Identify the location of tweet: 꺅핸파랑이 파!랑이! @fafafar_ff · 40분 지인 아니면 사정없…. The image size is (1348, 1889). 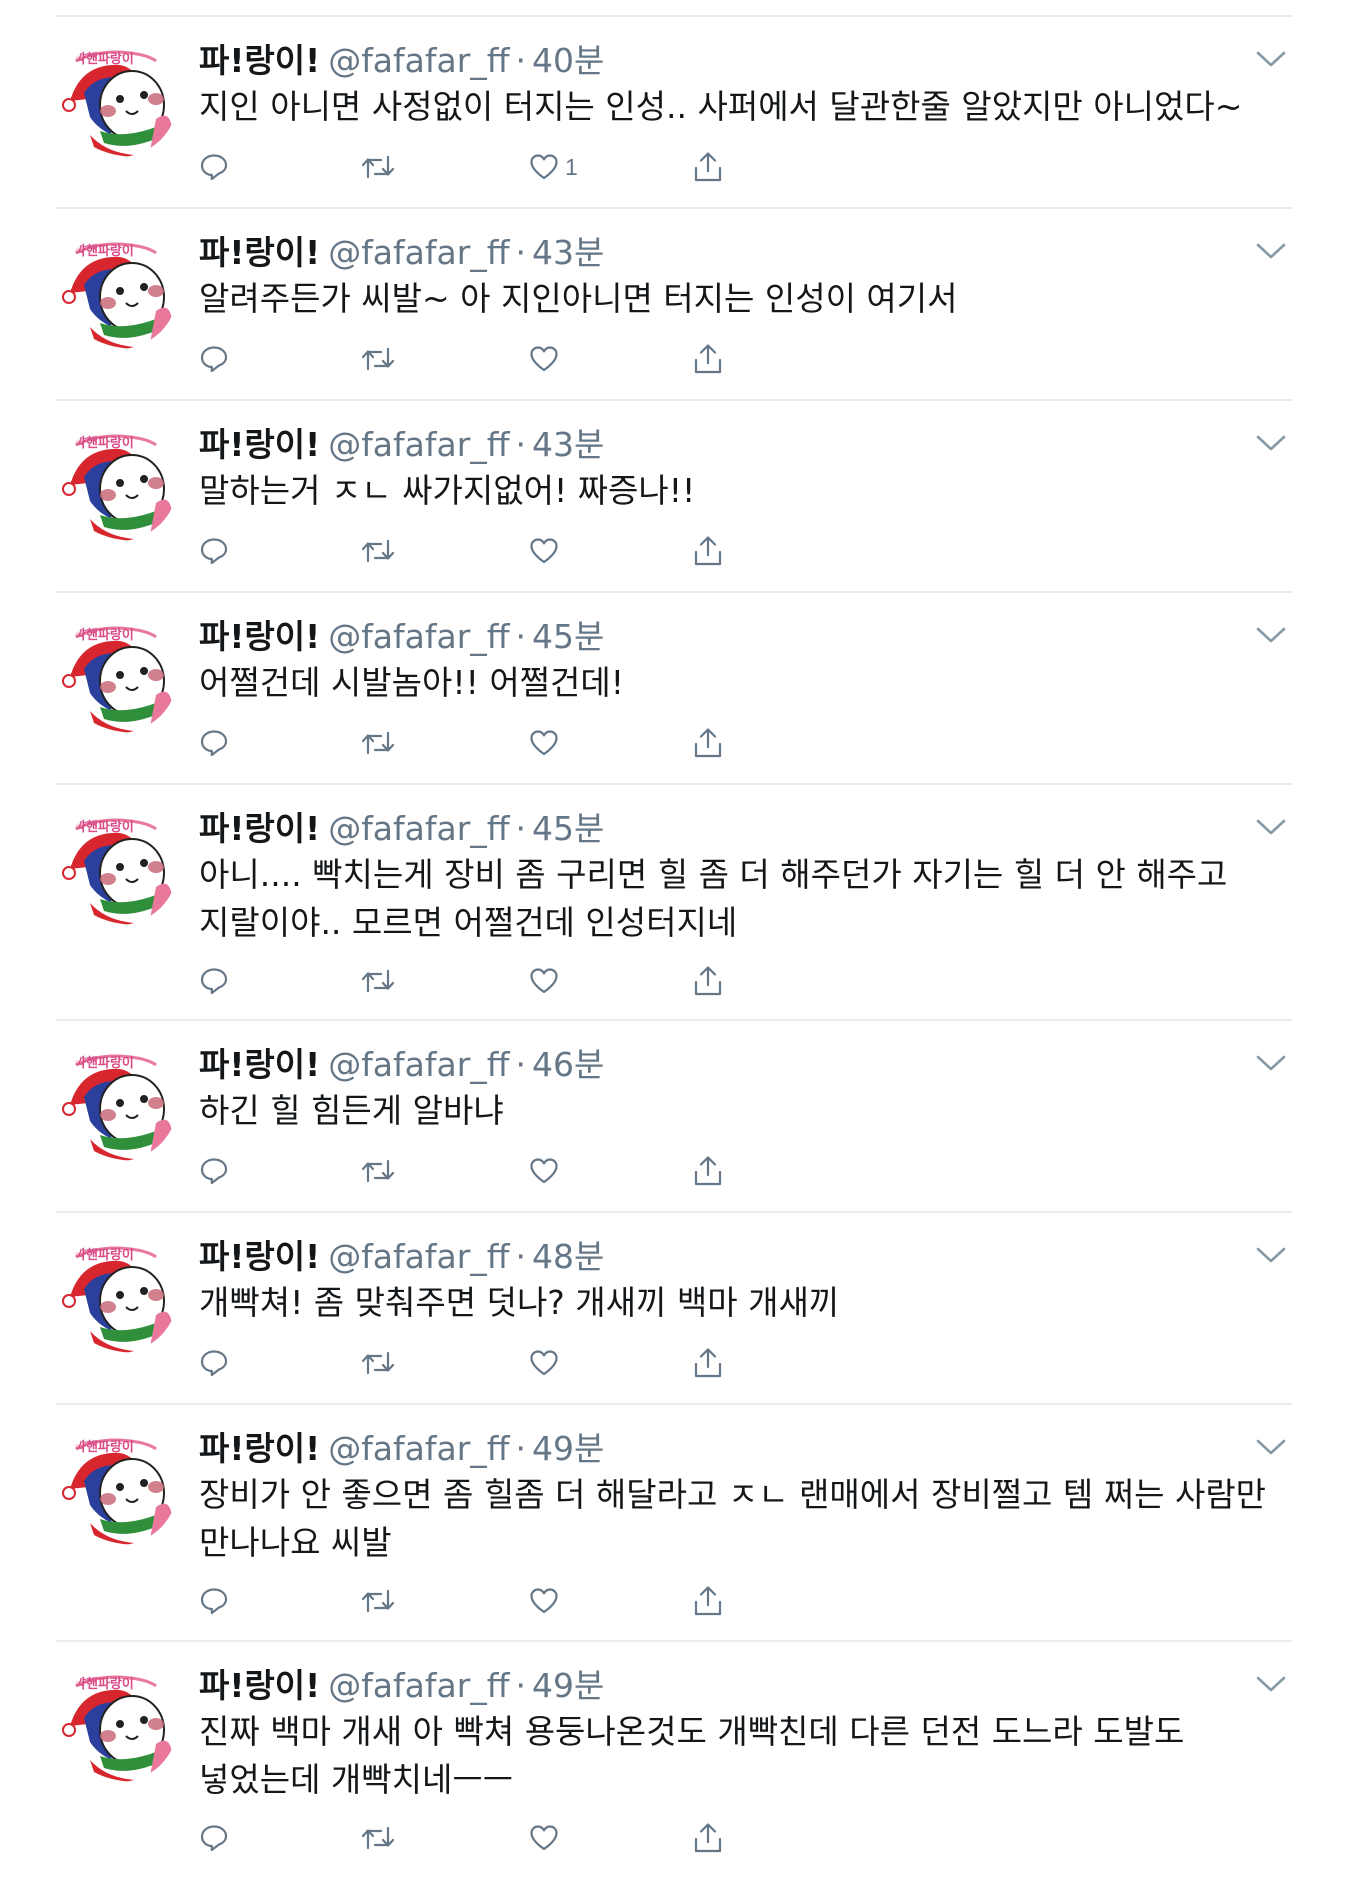
(674, 113).